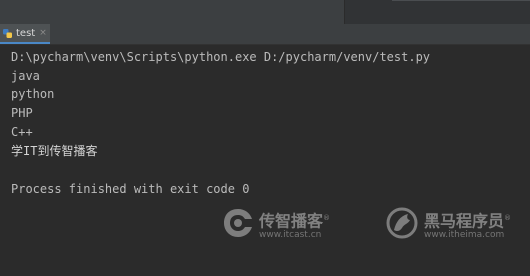 The width and height of the screenshot is (530, 276). What do you see at coordinates (25, 76) in the screenshot?
I see `console-output-line: java` at bounding box center [25, 76].